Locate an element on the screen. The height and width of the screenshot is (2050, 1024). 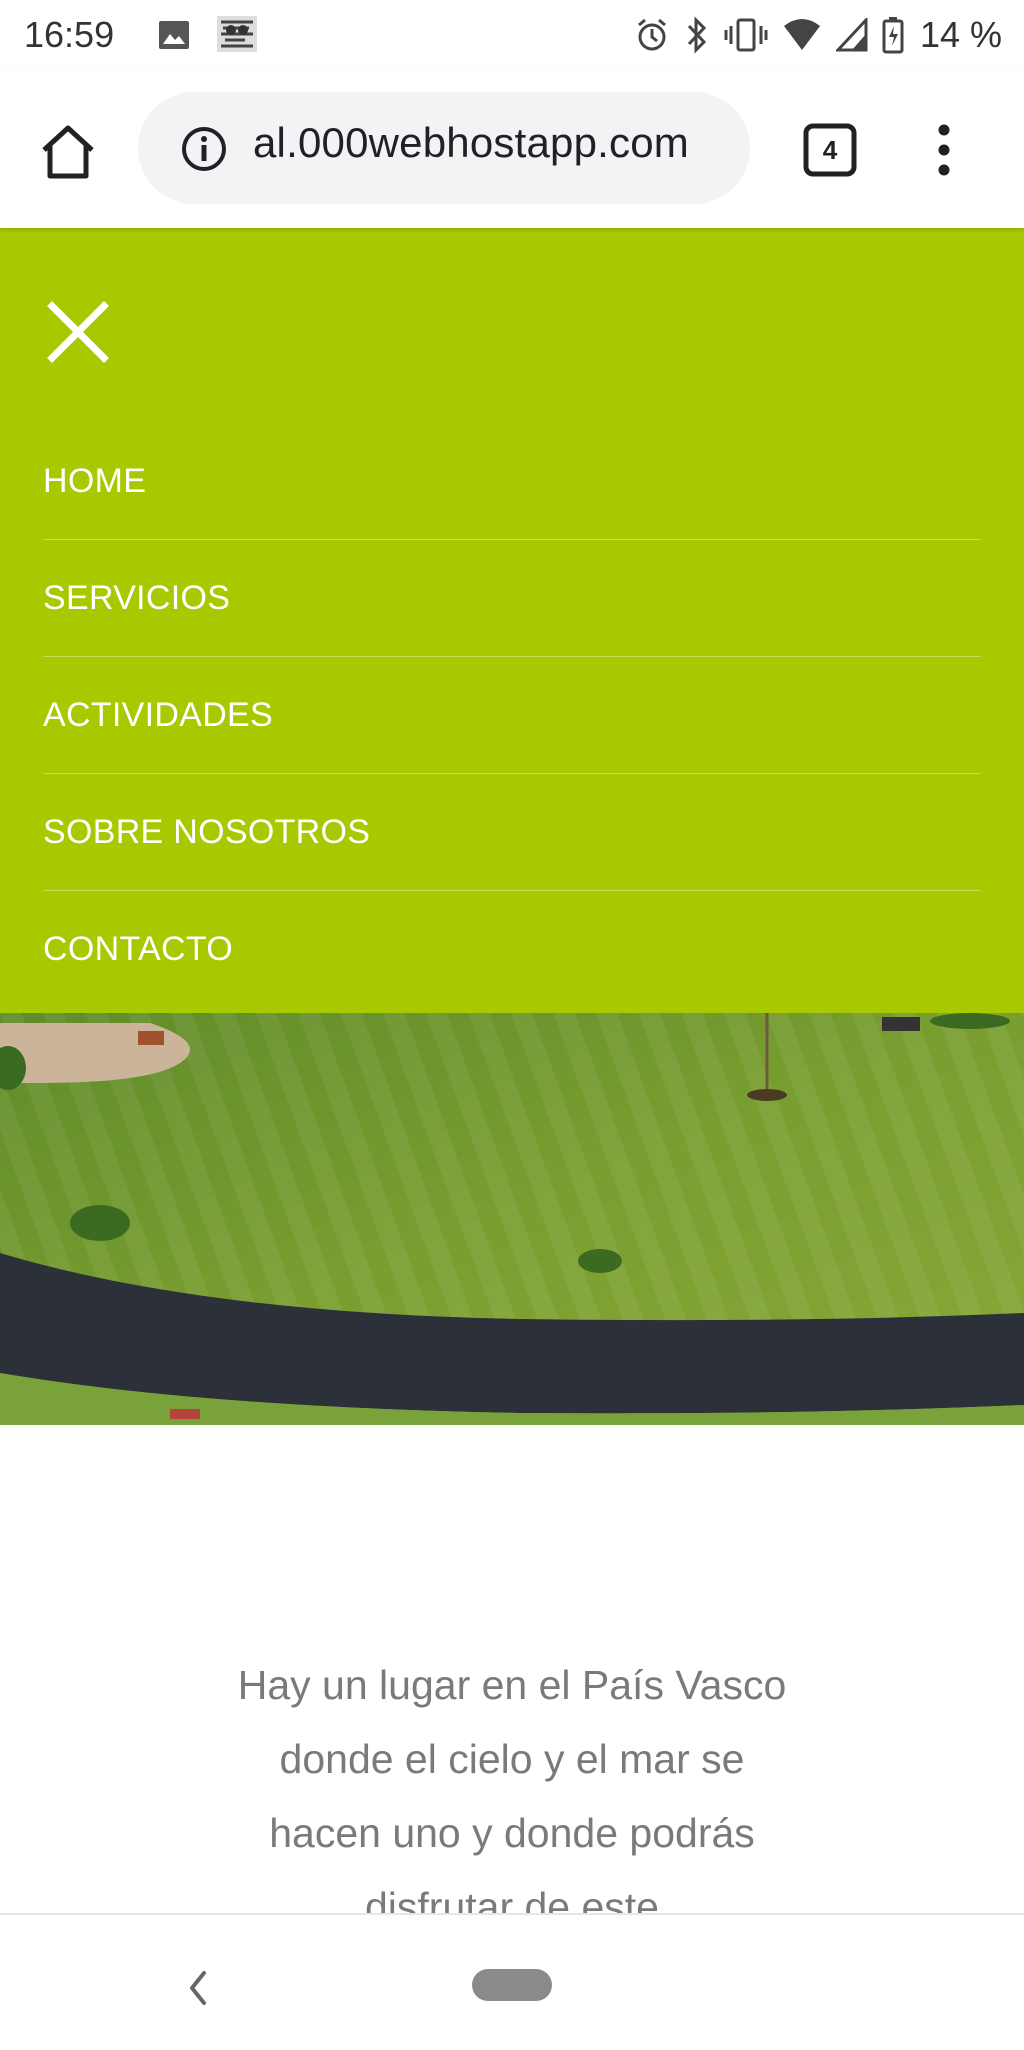
address-bar: al.000webhostapp.com is located at coordinates (444, 148).